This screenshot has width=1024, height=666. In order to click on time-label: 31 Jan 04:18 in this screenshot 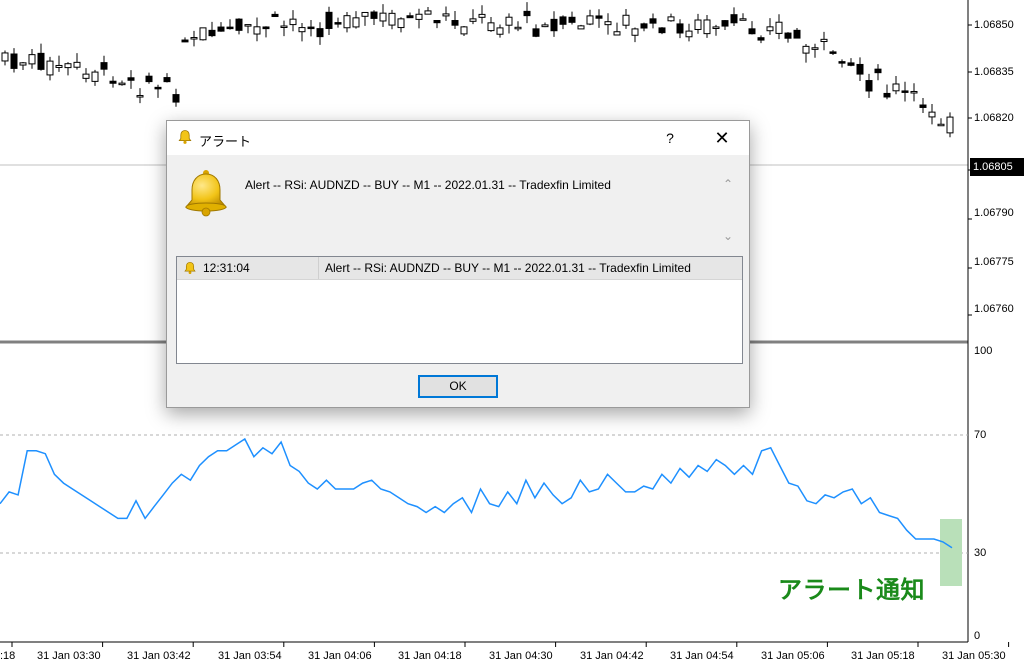, I will do `click(430, 656)`.